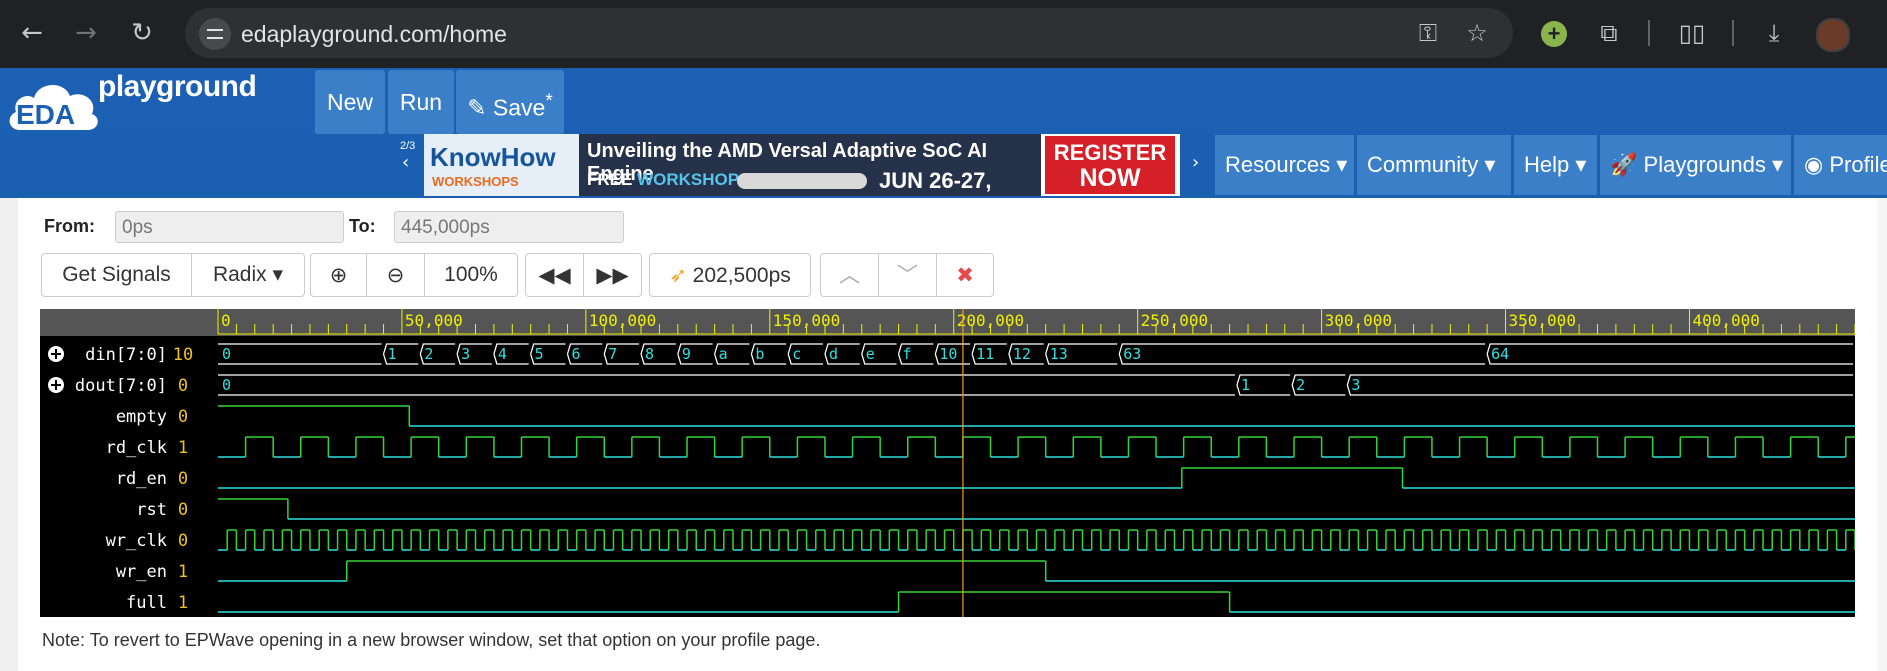  I want to click on bus-value-label: 13, so click(1059, 354).